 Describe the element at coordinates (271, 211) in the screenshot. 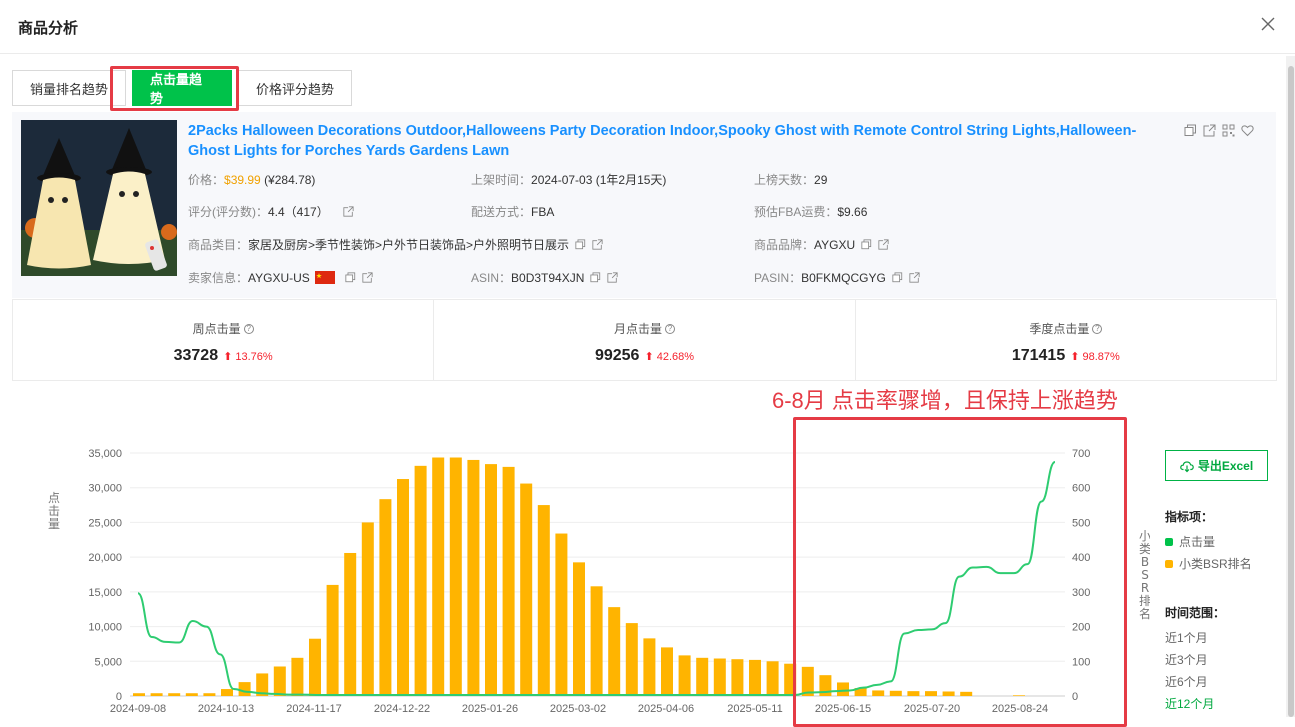

I see `rating-info: 评分(评分数)： 4.4（417）` at that location.